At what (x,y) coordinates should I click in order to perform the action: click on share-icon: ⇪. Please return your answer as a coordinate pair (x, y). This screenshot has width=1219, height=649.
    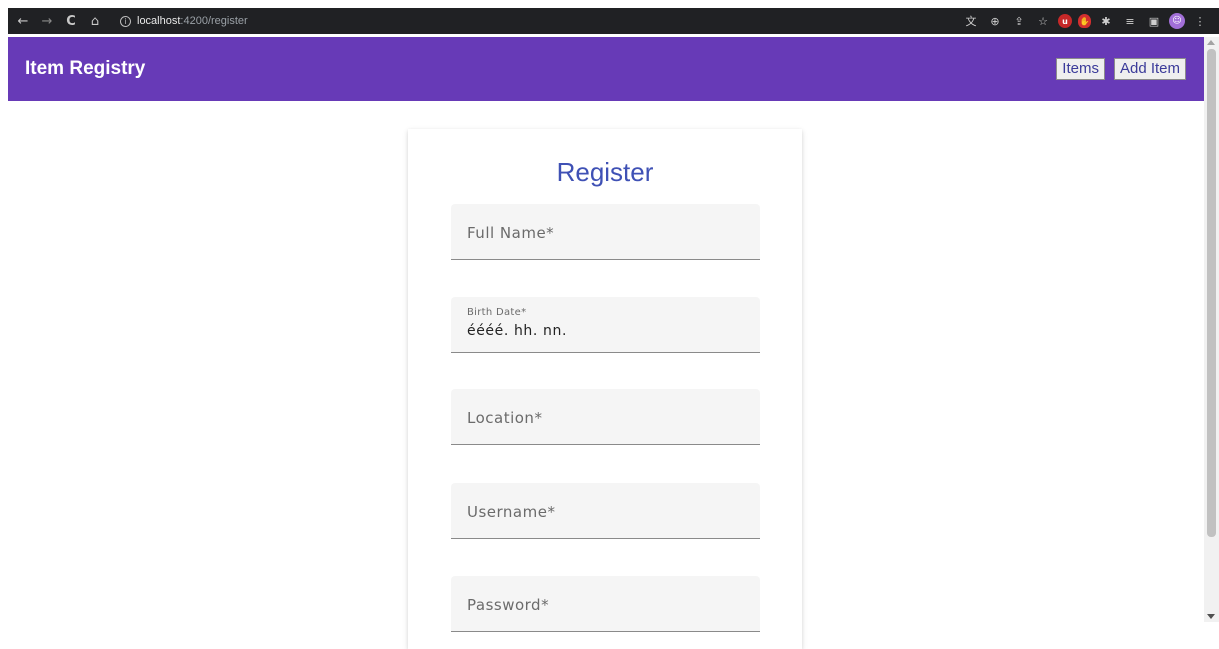
    Looking at the image, I should click on (1019, 21).